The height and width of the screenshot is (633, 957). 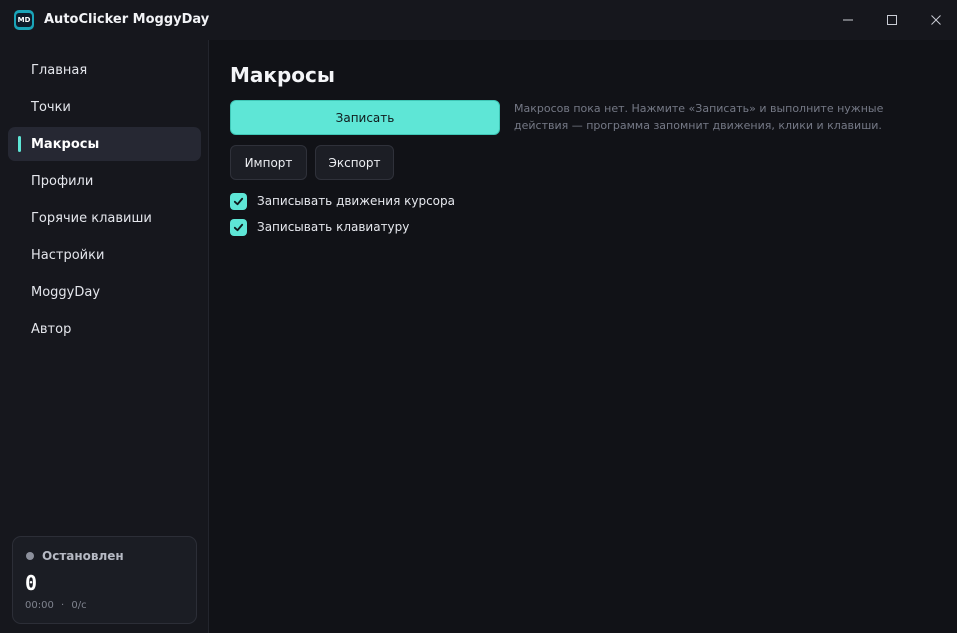 I want to click on status-meta: 00:00 · 0/с, so click(x=58, y=605).